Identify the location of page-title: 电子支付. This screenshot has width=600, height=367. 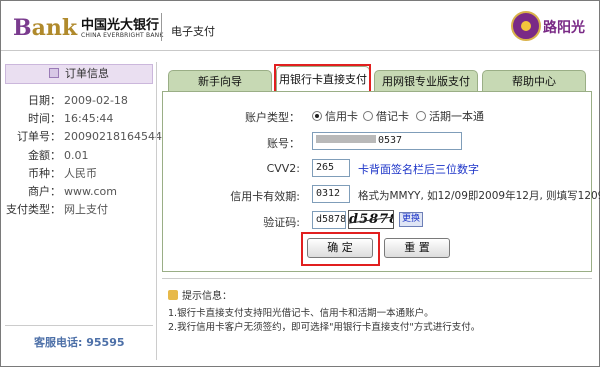
(193, 31).